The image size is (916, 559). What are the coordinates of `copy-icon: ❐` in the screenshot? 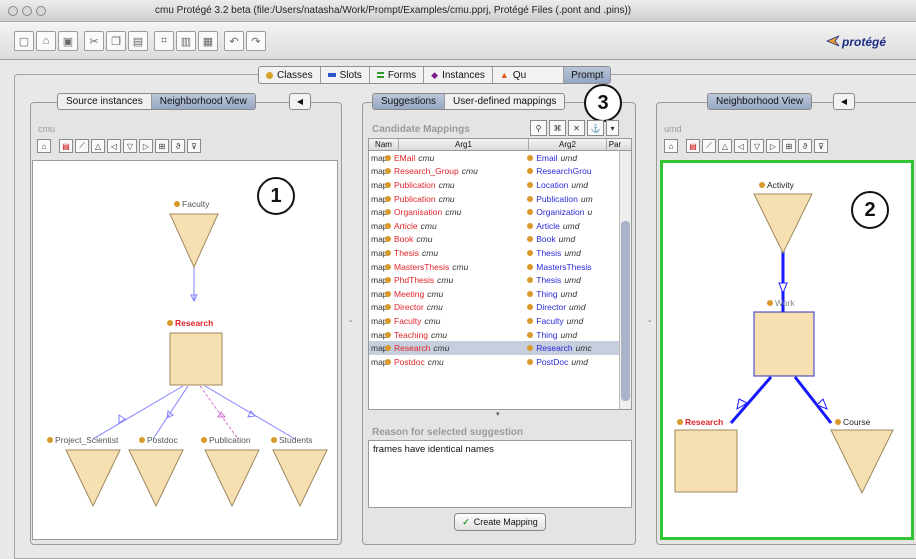 It's located at (116, 41).